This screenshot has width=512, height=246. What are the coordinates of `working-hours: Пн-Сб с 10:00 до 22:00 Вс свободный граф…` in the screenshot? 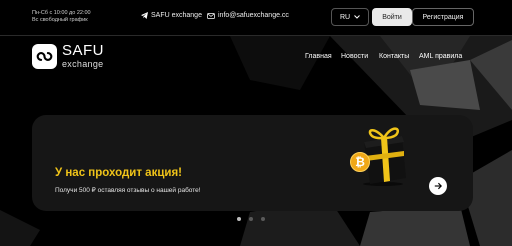 It's located at (61, 17).